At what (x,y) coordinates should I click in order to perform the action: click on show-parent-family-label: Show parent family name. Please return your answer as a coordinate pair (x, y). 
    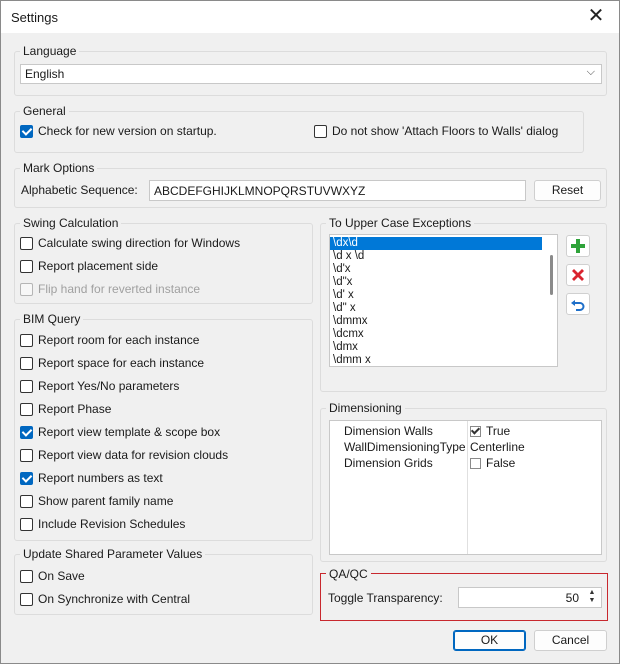
    Looking at the image, I should click on (106, 501).